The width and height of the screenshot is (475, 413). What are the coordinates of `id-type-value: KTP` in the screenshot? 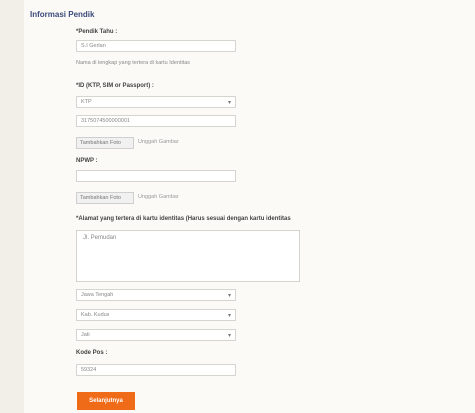 It's located at (86, 102).